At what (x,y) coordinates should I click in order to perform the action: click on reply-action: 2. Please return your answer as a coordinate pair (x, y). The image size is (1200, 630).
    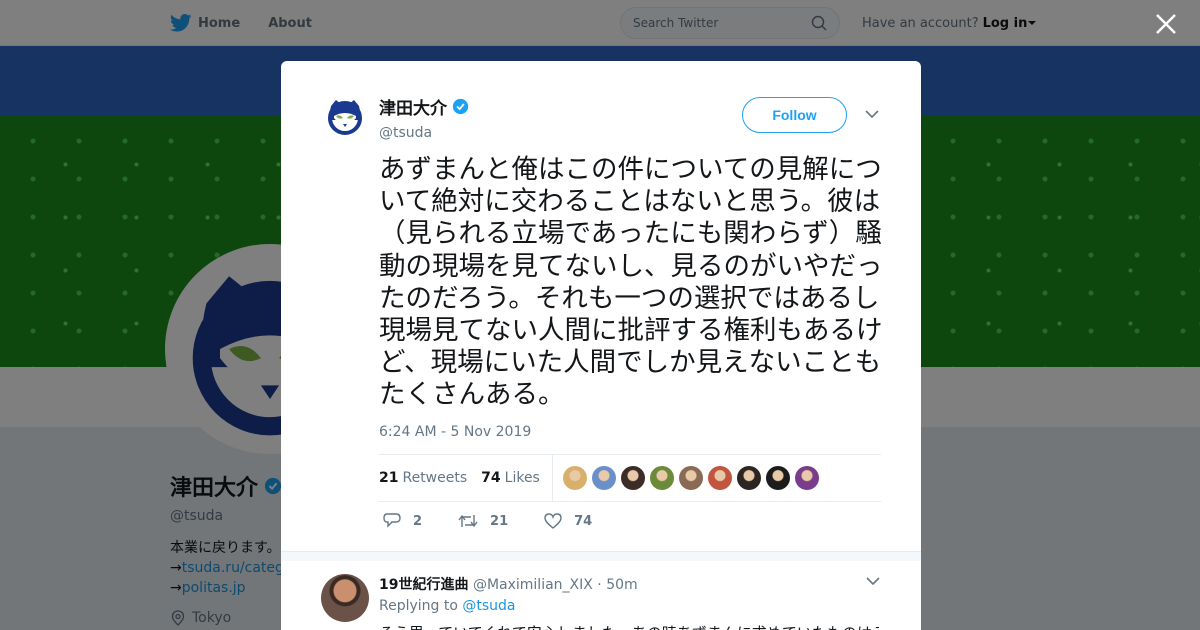
    Looking at the image, I should click on (402, 521).